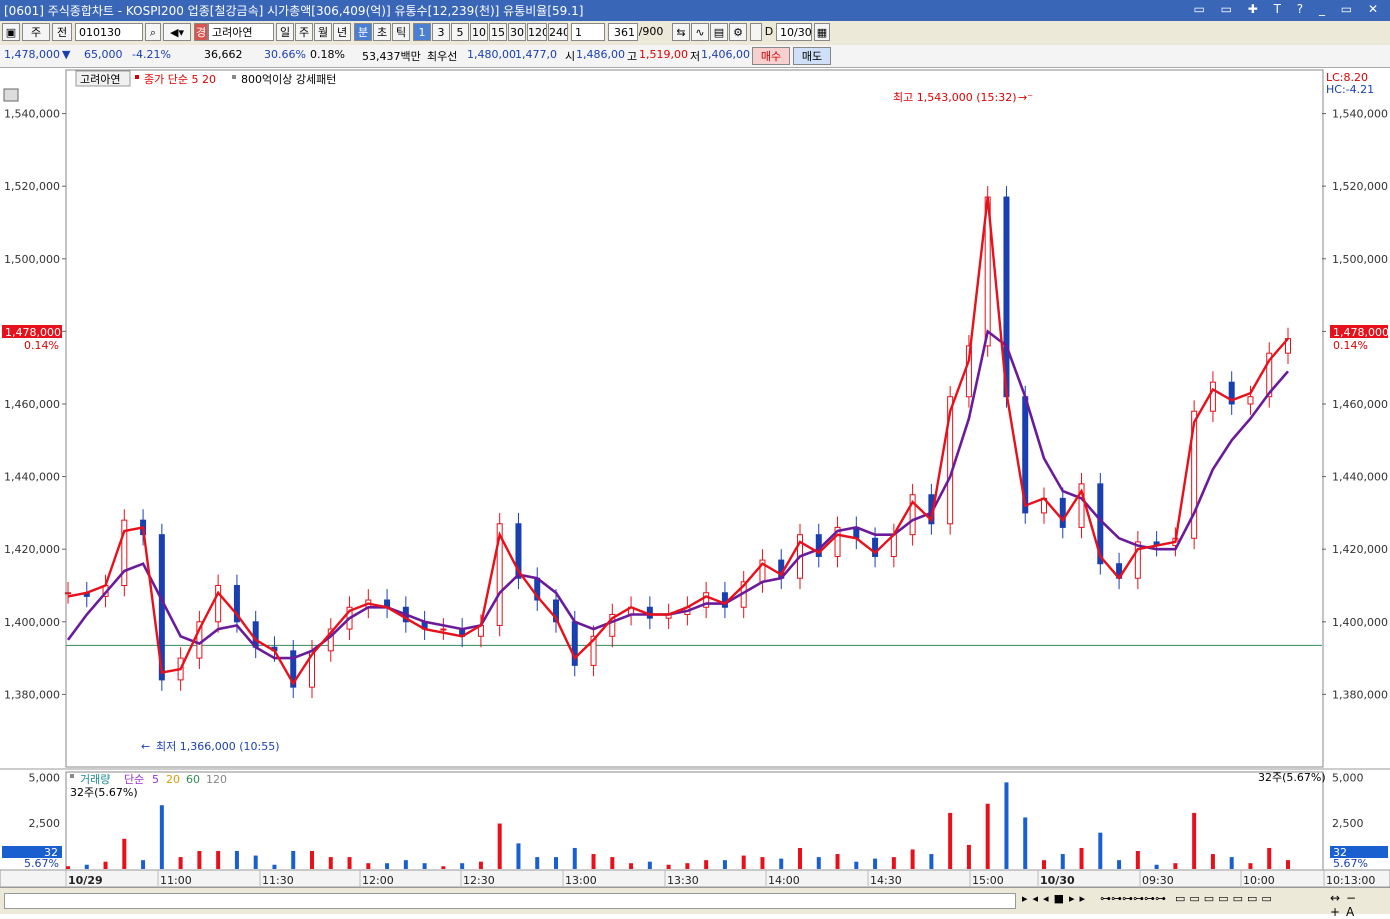  I want to click on gear-icon: ⚙, so click(738, 32).